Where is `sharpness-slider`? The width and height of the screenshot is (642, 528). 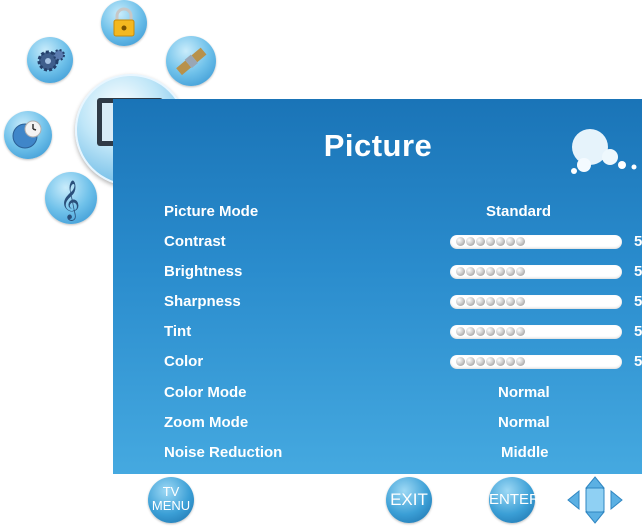
sharpness-slider is located at coordinates (536, 302).